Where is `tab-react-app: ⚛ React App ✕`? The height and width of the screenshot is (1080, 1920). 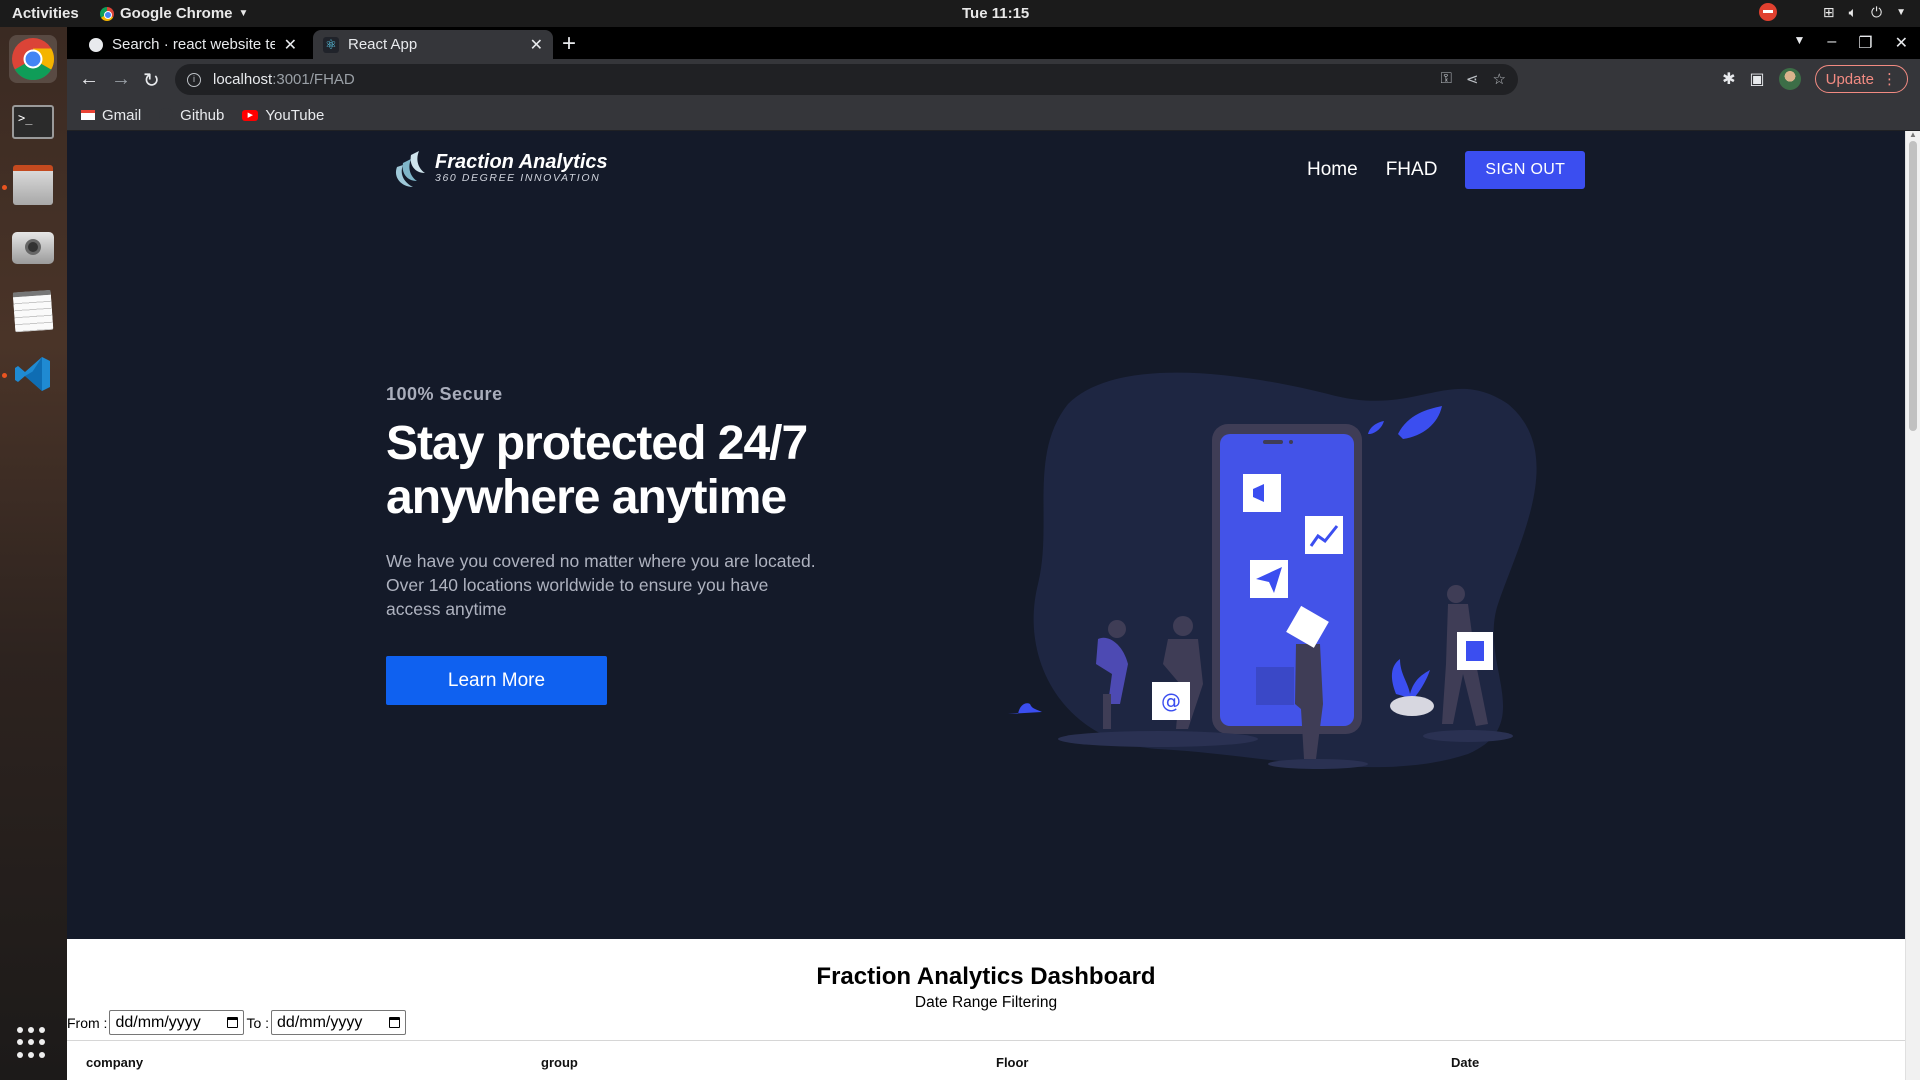
tab-react-app: ⚛ React App ✕ is located at coordinates (433, 44).